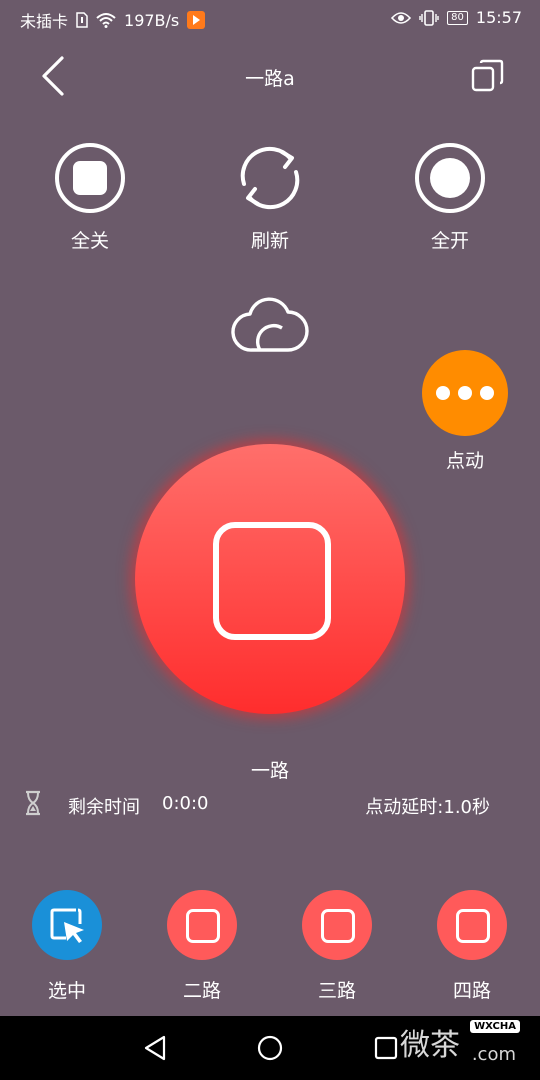 The image size is (540, 1080). What do you see at coordinates (90, 178) in the screenshot?
I see `stop-circle-icon` at bounding box center [90, 178].